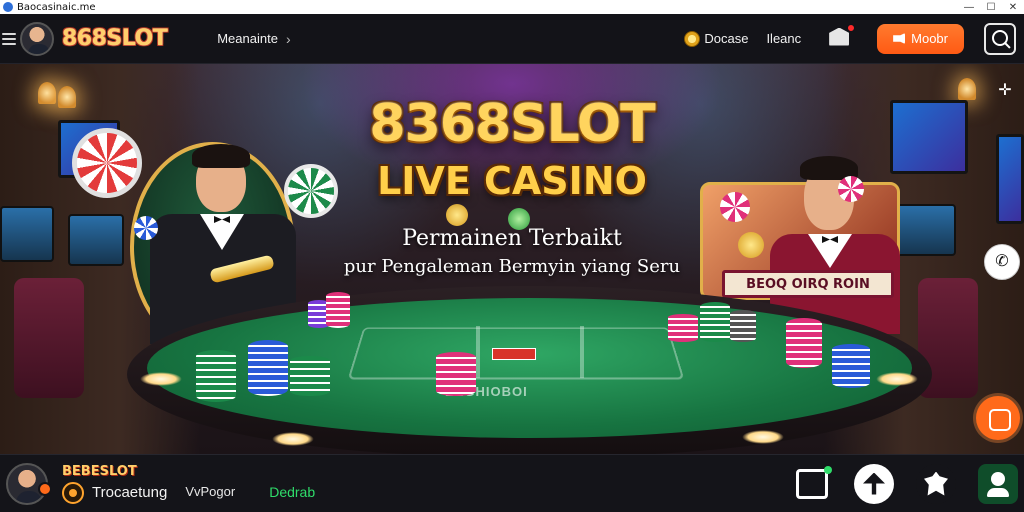 This screenshot has height=512, width=1024. What do you see at coordinates (247, 38) in the screenshot?
I see `nav-link-label: Meanainte` at bounding box center [247, 38].